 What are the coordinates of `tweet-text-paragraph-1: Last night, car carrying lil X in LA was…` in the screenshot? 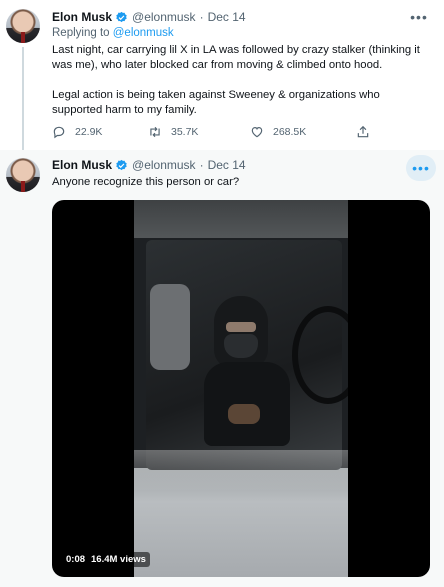 It's located at (236, 57).